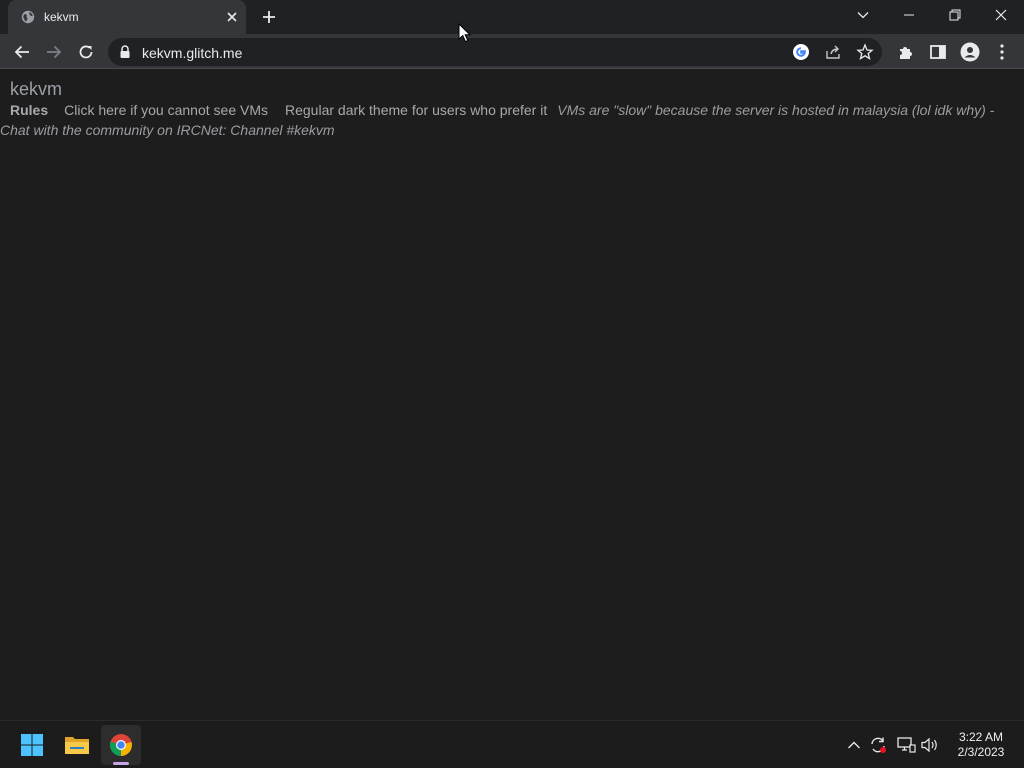 The image size is (1024, 768). I want to click on bookmark-star-icon, so click(865, 52).